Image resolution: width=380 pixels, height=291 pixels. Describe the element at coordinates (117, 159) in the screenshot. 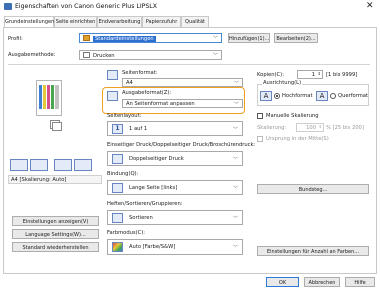

I see `duplex-page-icon` at that location.